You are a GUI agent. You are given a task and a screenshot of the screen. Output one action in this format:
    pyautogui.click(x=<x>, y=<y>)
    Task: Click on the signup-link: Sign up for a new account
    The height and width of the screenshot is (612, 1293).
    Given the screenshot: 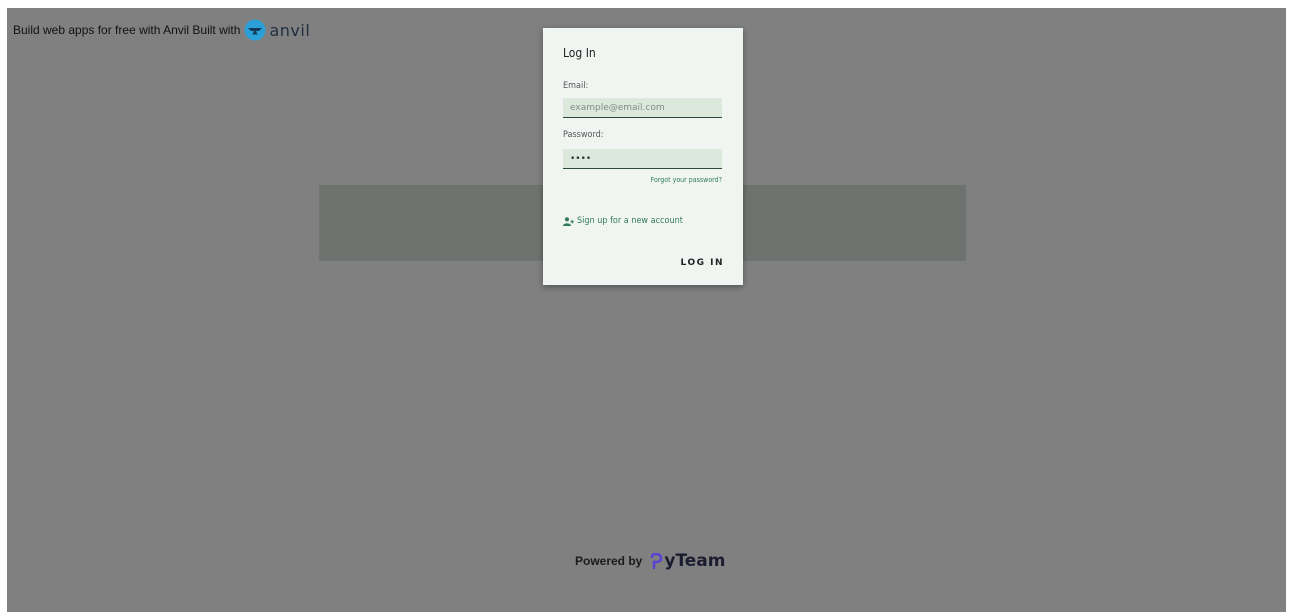 What is the action you would take?
    pyautogui.click(x=623, y=221)
    